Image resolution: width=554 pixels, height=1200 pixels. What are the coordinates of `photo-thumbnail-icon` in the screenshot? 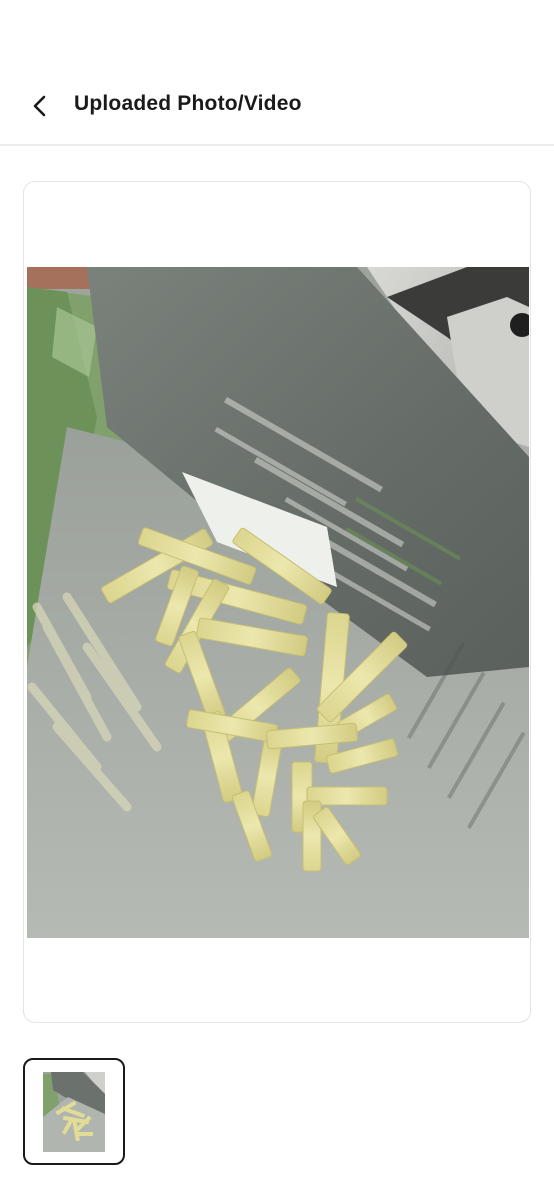 It's located at (74, 1112).